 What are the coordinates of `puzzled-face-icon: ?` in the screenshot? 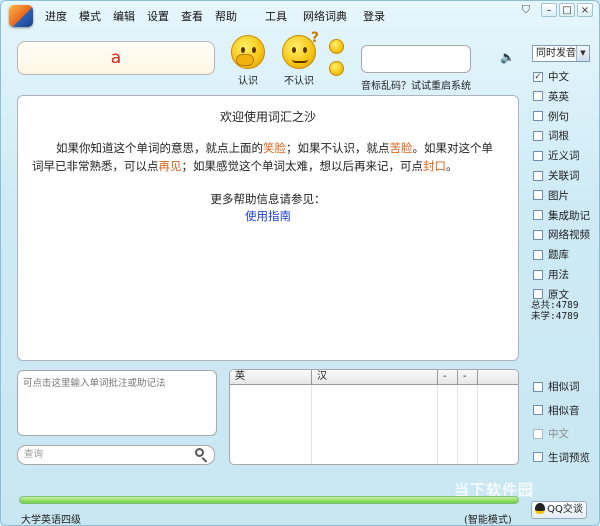 It's located at (300, 49).